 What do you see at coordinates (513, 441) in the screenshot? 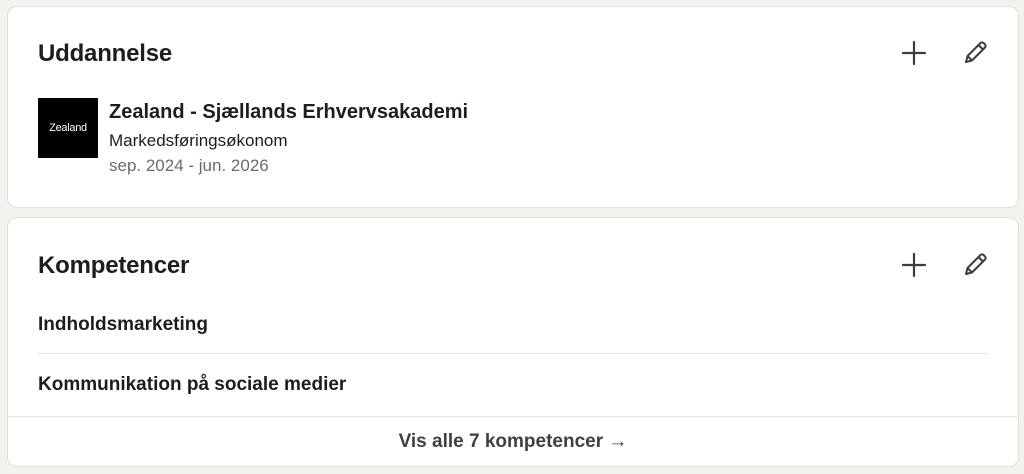
I see `show-all-skills-button: Vis alle 7 kompetencer →` at bounding box center [513, 441].